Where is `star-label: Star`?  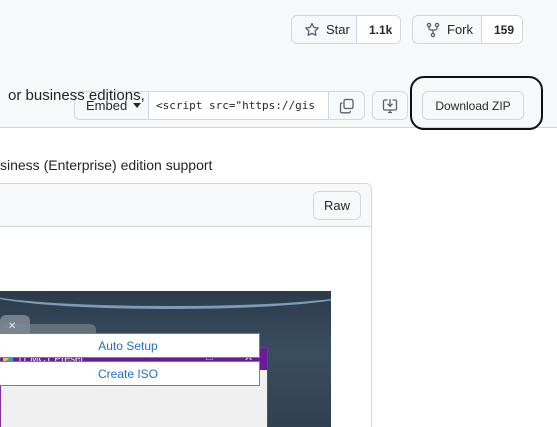
star-label: Star is located at coordinates (338, 29).